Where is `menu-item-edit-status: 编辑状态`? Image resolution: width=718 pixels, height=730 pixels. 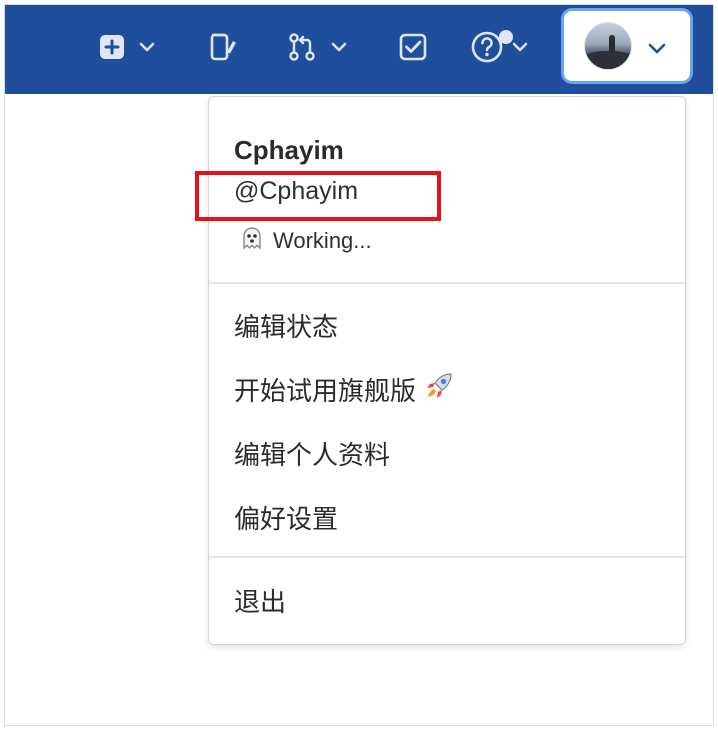 menu-item-edit-status: 编辑状态 is located at coordinates (286, 325).